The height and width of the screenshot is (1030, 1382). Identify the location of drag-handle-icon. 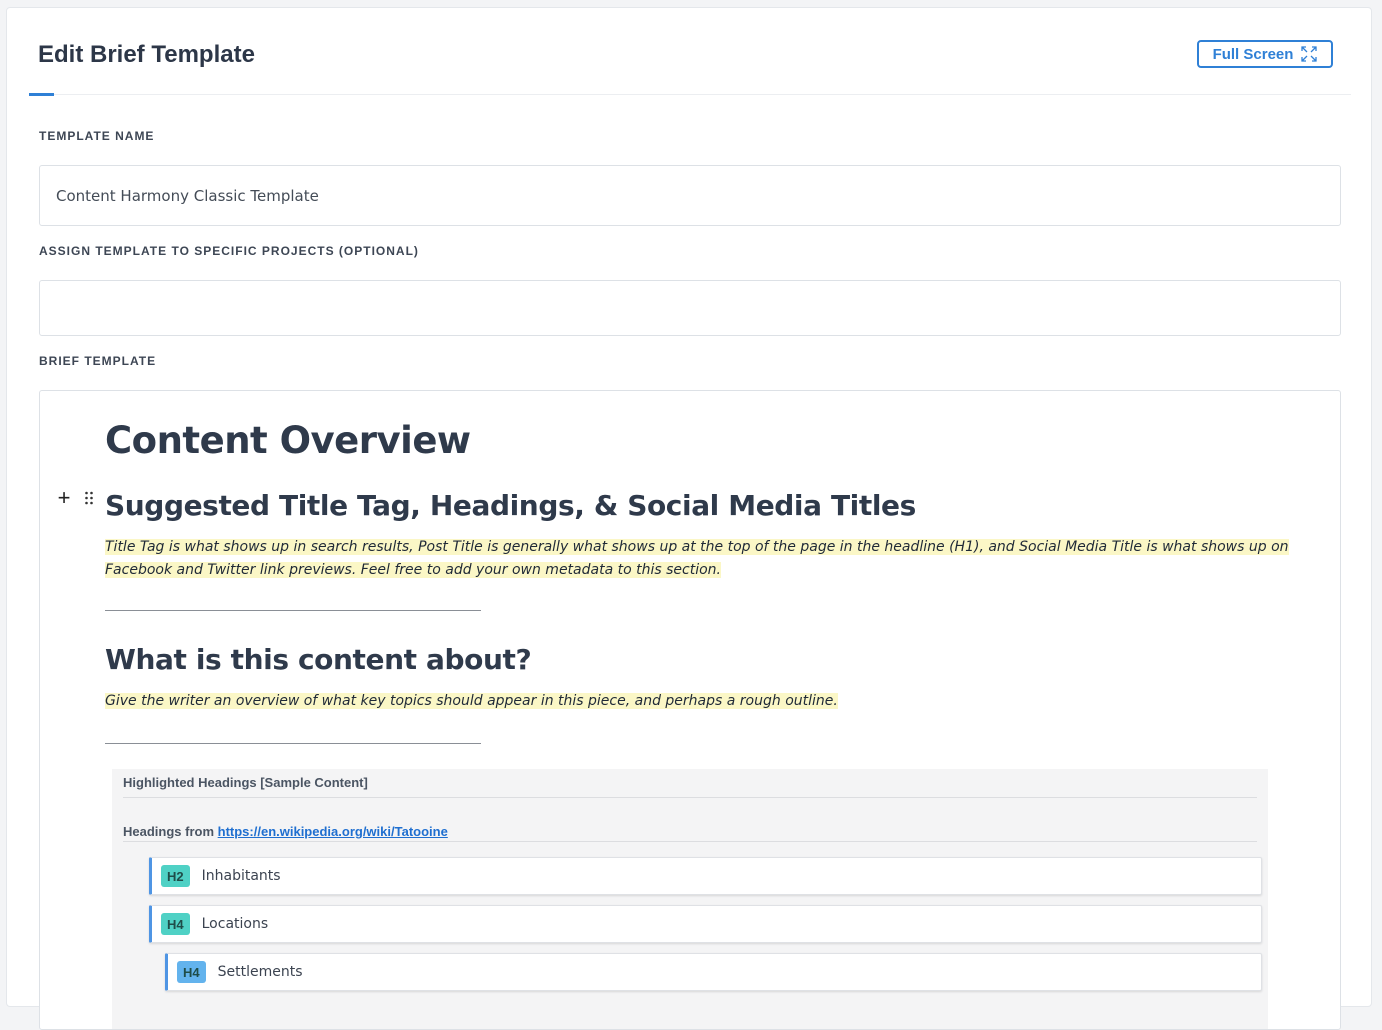
(89, 499).